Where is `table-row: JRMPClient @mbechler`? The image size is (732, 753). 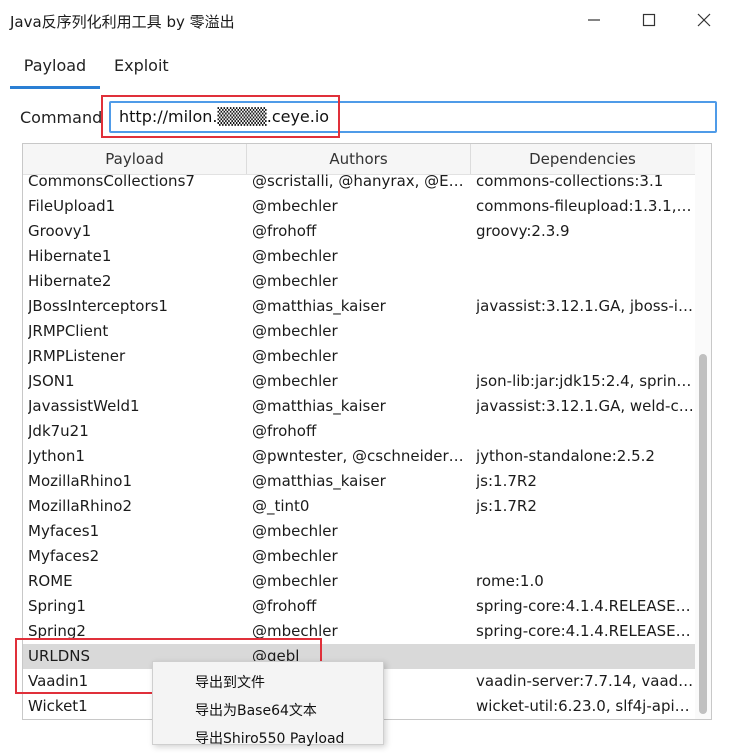 table-row: JRMPClient @mbechler is located at coordinates (359, 331).